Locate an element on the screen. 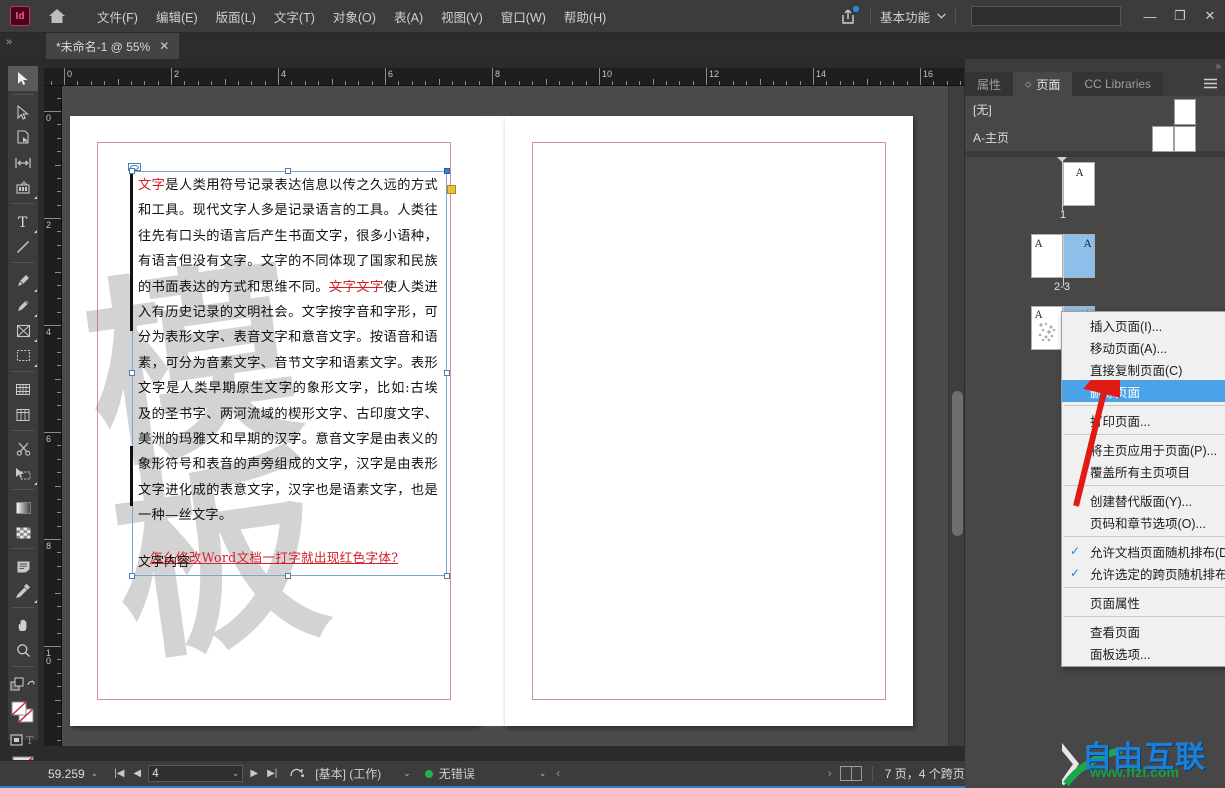  page-thumb-2: A is located at coordinates (1047, 256).